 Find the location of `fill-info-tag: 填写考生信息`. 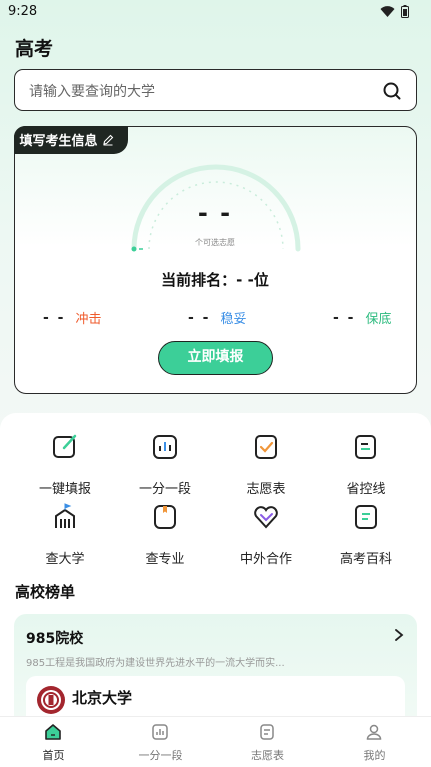

fill-info-tag: 填写考生信息 is located at coordinates (70, 139).